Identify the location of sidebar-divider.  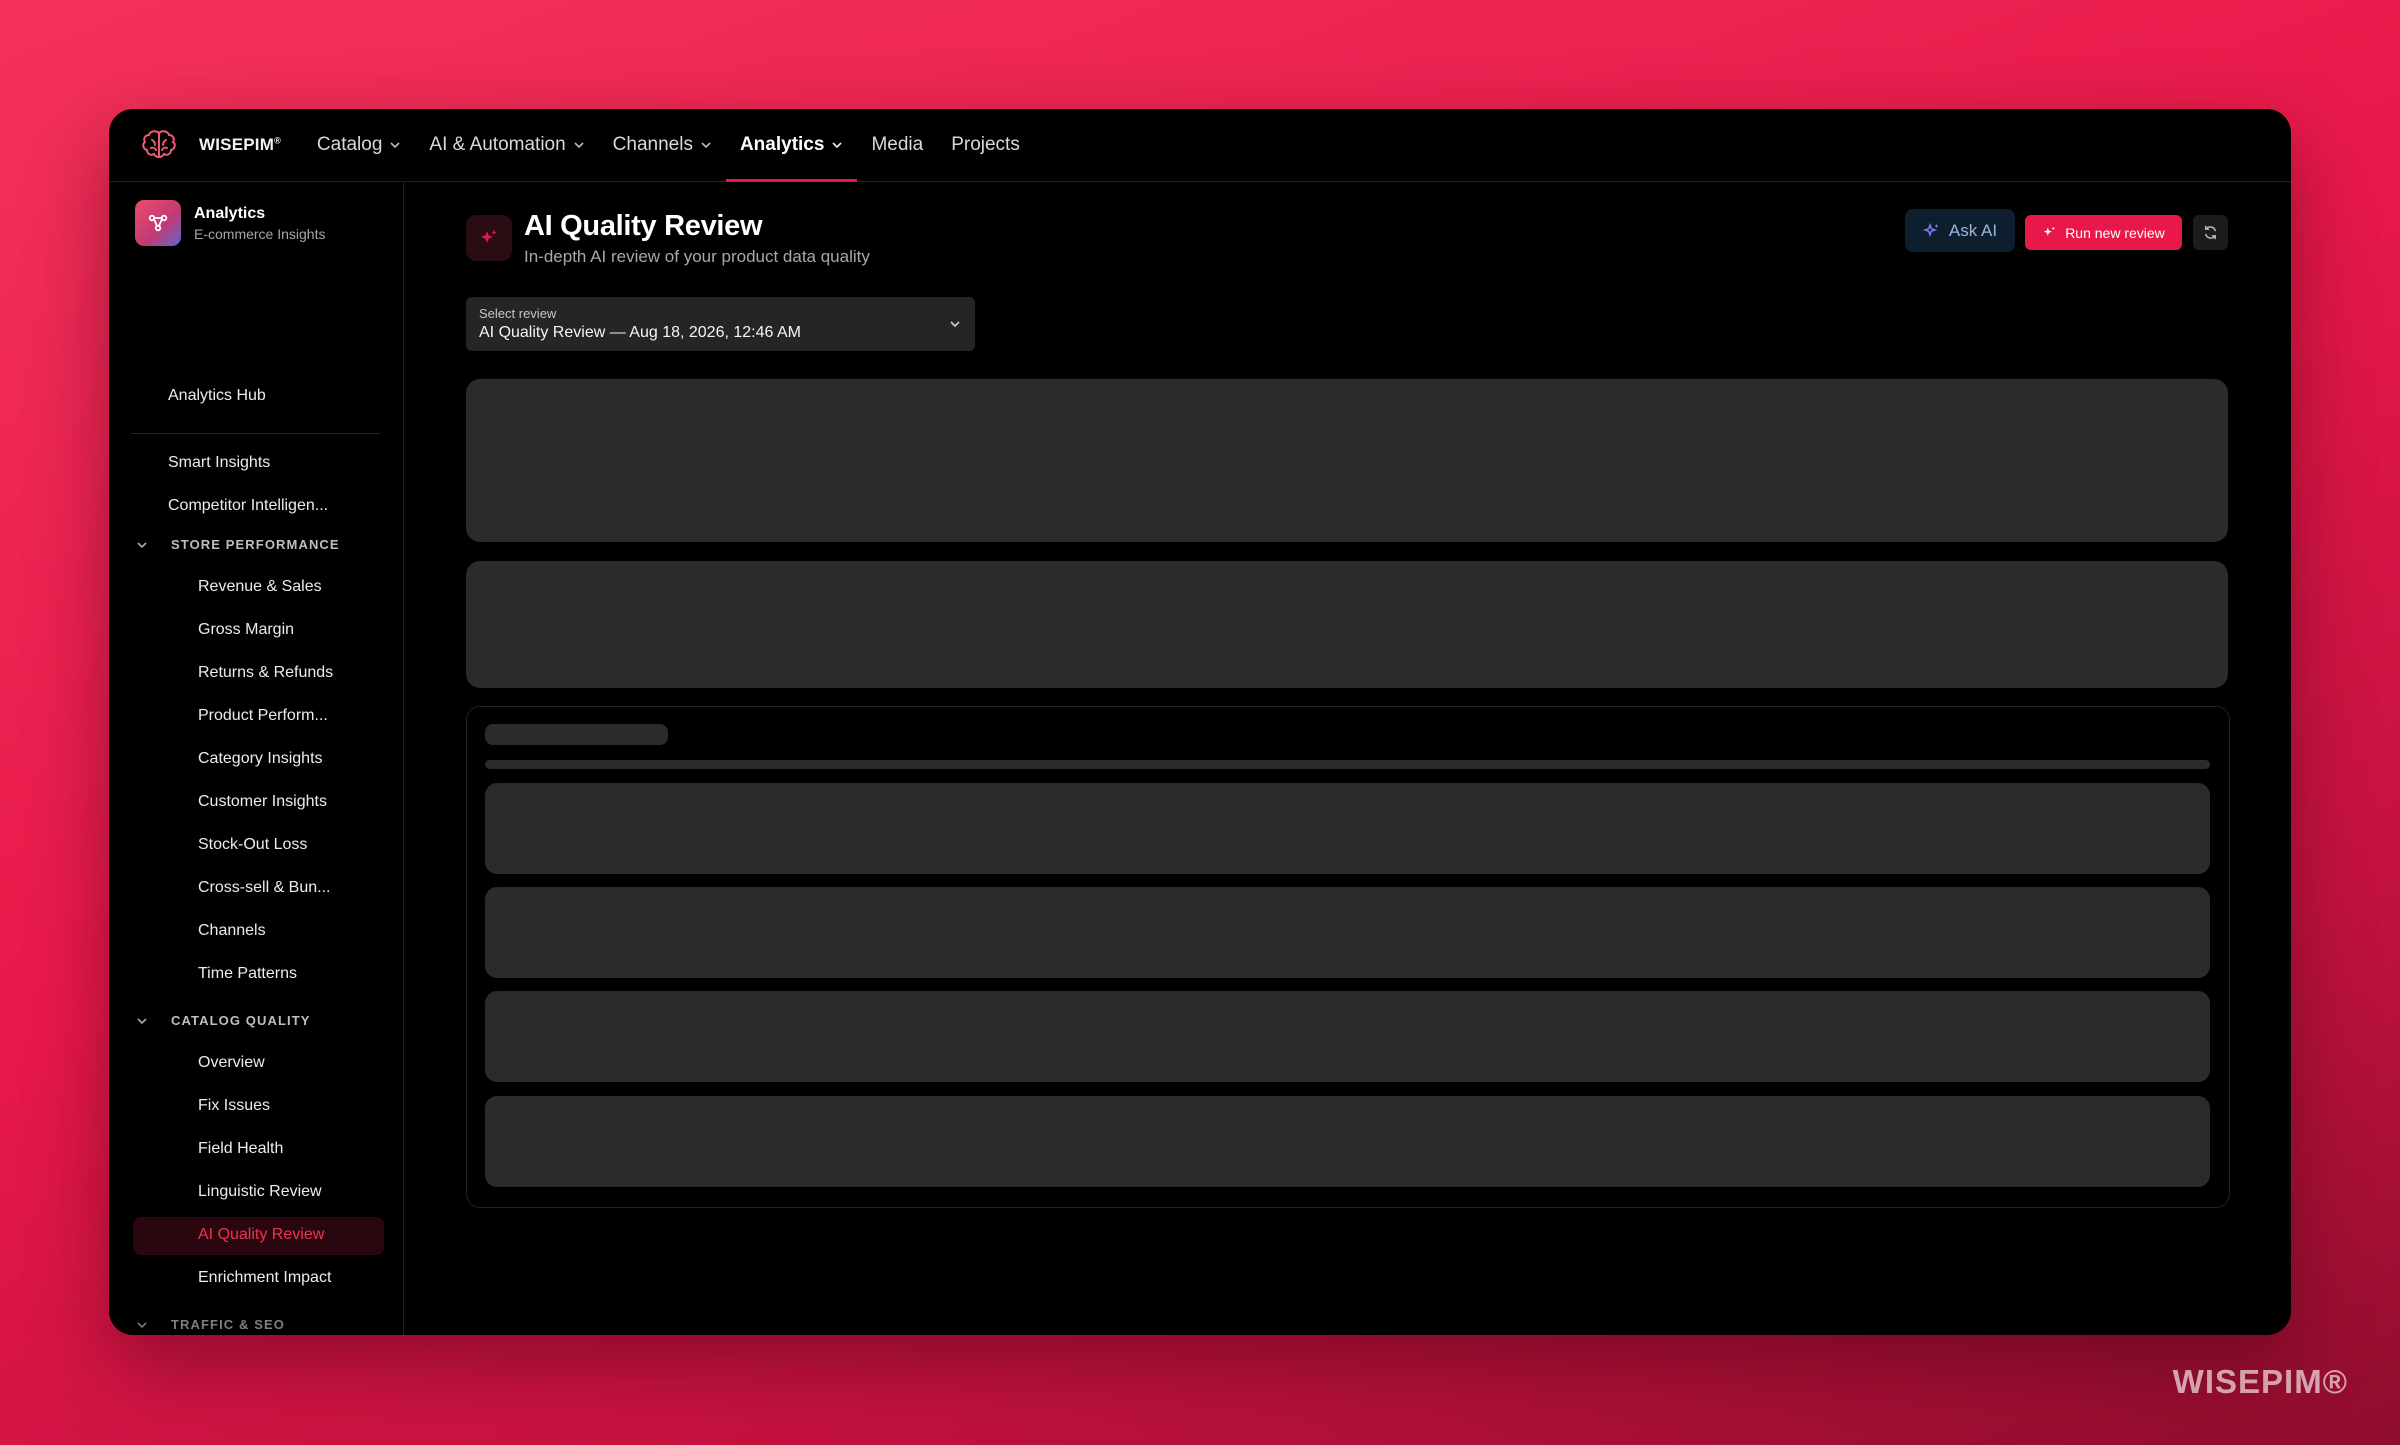
(255, 433).